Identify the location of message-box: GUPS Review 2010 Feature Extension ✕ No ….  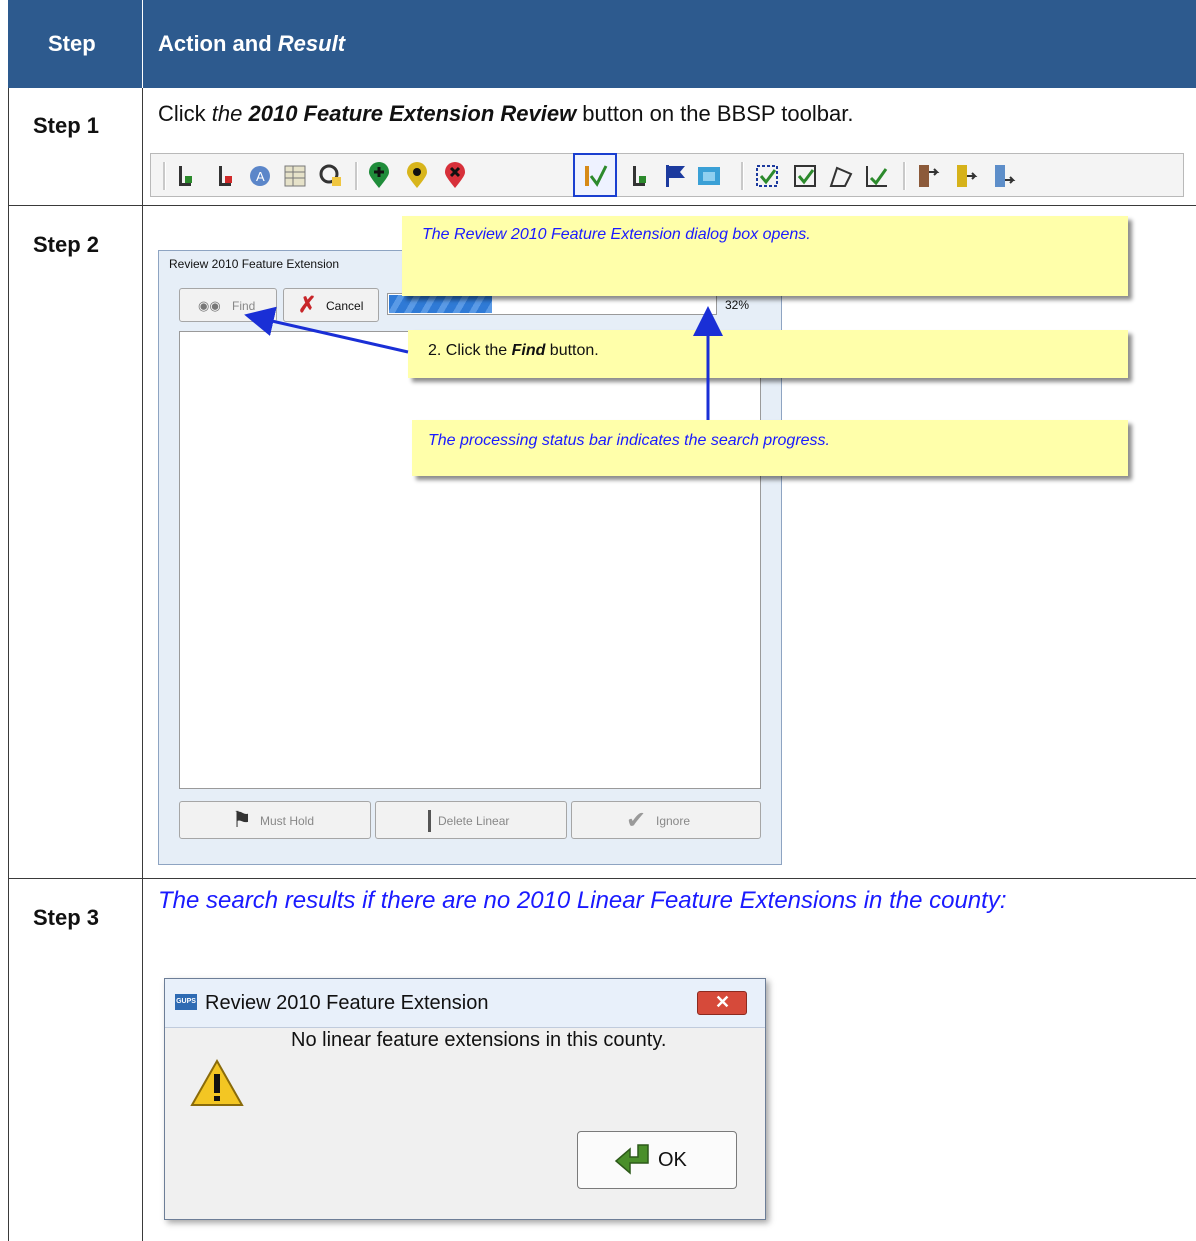
(465, 1099).